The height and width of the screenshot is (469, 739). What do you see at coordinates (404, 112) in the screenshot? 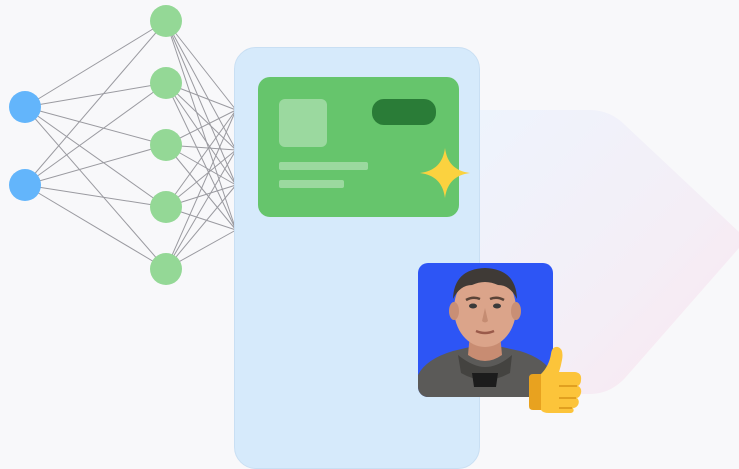
I see `card-pill-badge` at bounding box center [404, 112].